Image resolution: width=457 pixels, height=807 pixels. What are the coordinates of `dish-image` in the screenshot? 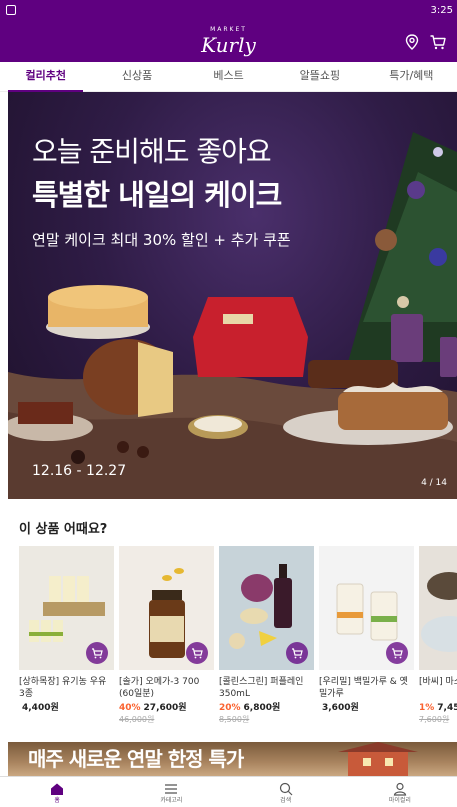 It's located at (439, 612).